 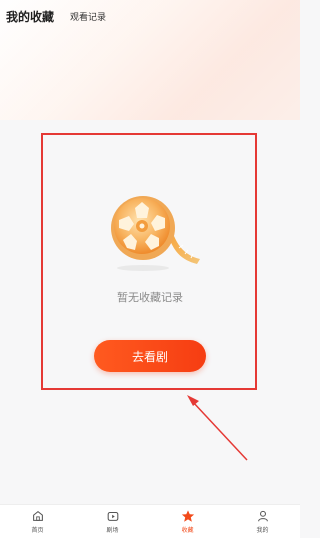 What do you see at coordinates (262, 530) in the screenshot?
I see `tab-label: 我的` at bounding box center [262, 530].